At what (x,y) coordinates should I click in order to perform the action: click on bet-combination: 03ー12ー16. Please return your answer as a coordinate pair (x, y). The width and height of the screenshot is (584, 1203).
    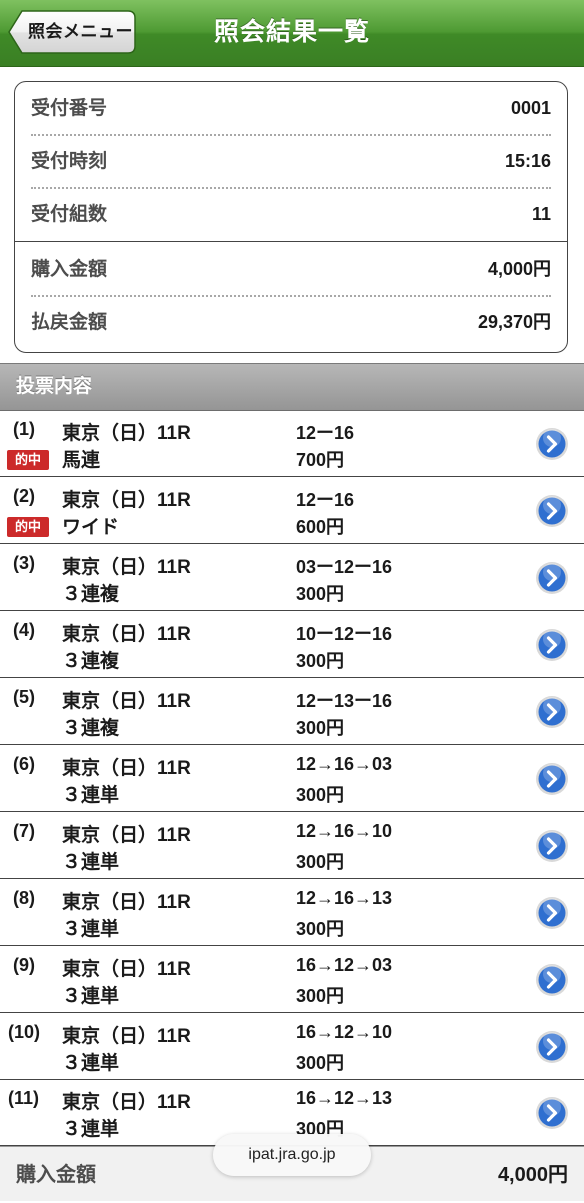
    Looking at the image, I should click on (344, 567).